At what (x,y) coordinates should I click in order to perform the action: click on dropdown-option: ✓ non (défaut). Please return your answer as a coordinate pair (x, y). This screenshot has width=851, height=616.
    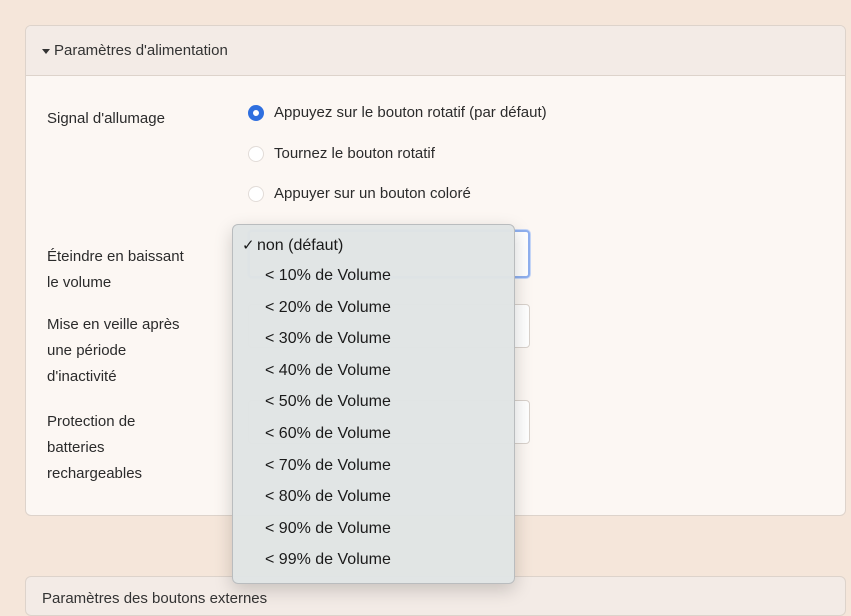
    Looking at the image, I should click on (373, 246).